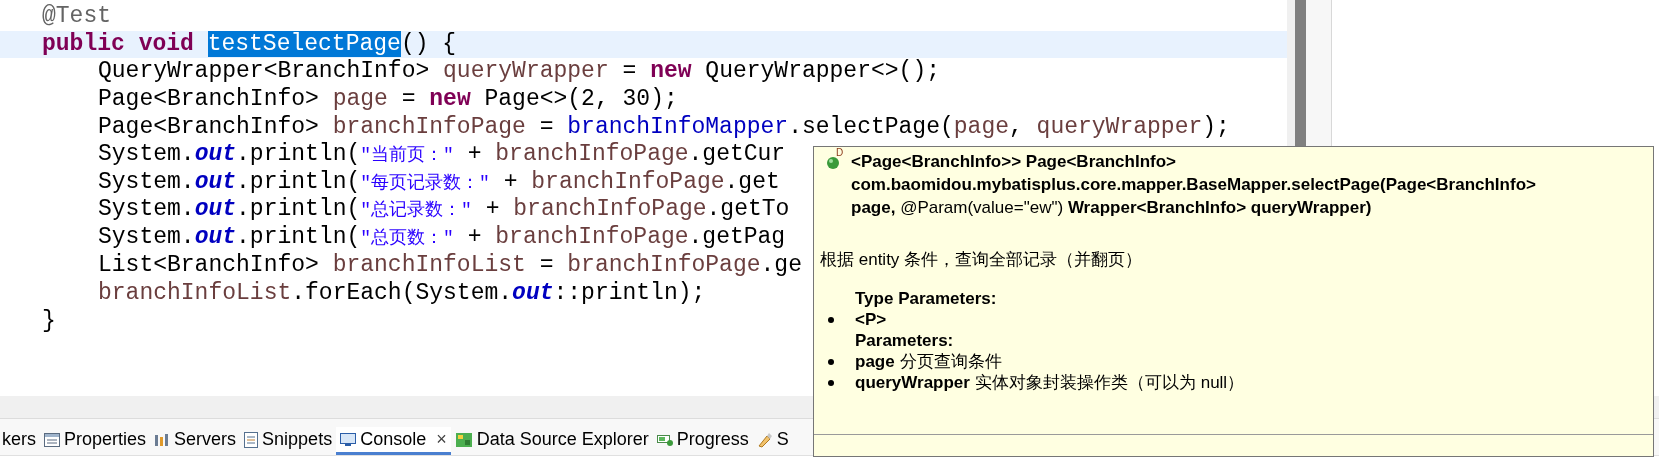  What do you see at coordinates (49, 321) in the screenshot?
I see `code-line: }` at bounding box center [49, 321].